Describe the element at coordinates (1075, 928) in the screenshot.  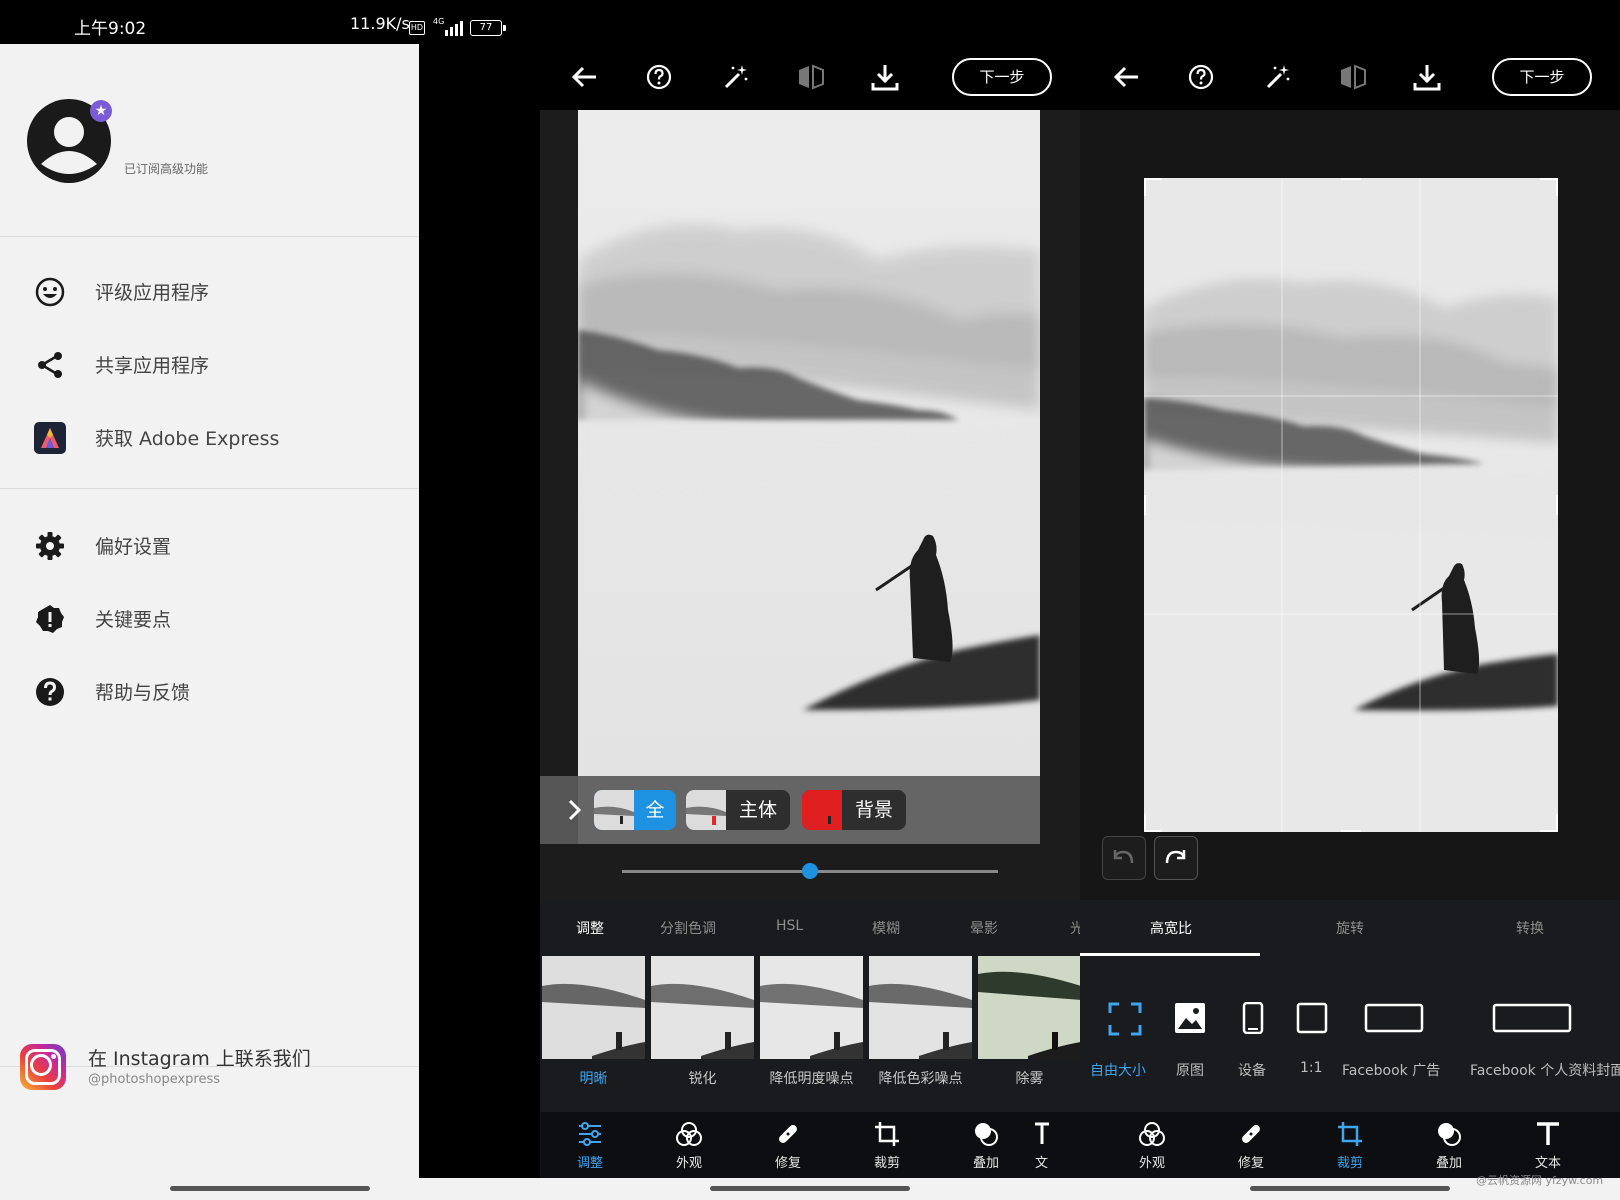
I see `tab-light: 光` at that location.